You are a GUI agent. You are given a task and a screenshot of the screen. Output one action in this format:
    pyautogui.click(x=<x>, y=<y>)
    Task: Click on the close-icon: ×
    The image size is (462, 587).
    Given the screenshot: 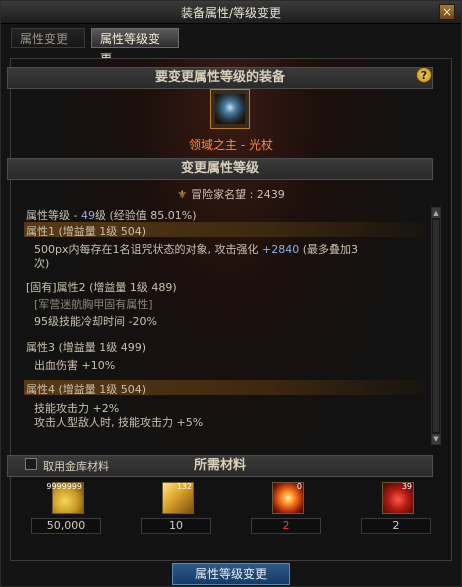 What is the action you would take?
    pyautogui.click(x=447, y=12)
    